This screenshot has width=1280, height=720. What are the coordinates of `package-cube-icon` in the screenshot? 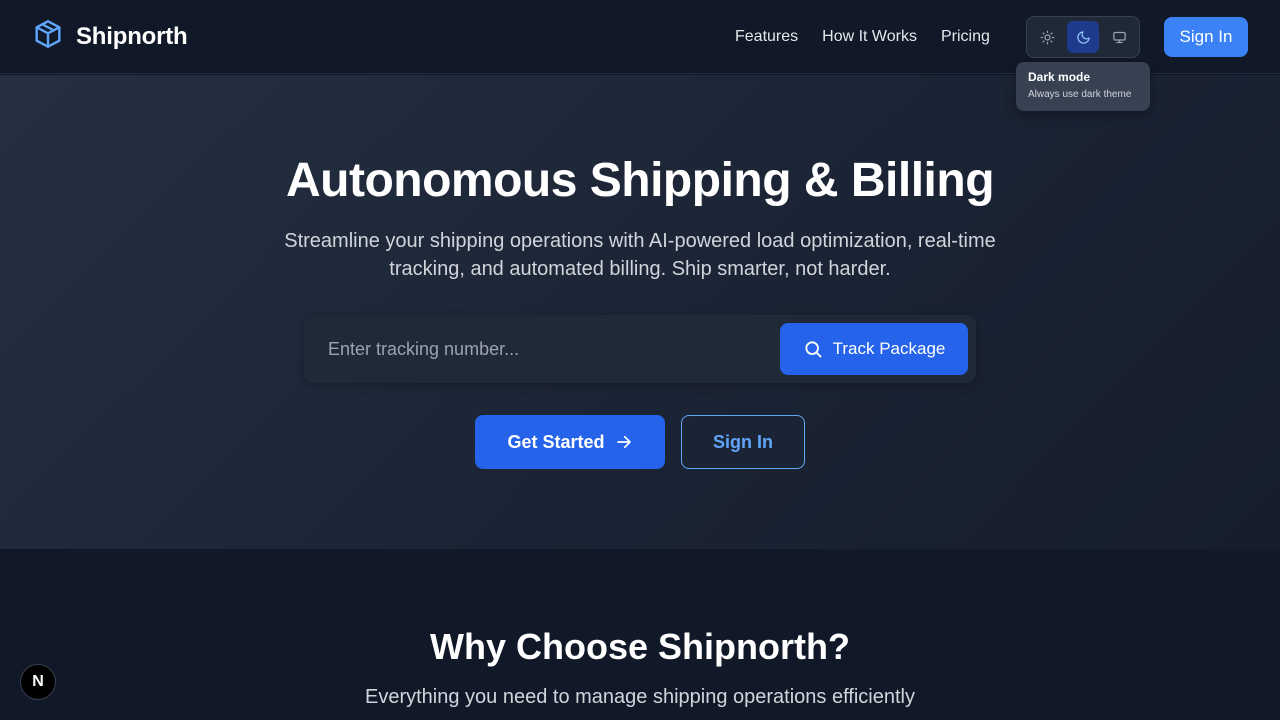 It's located at (48, 36).